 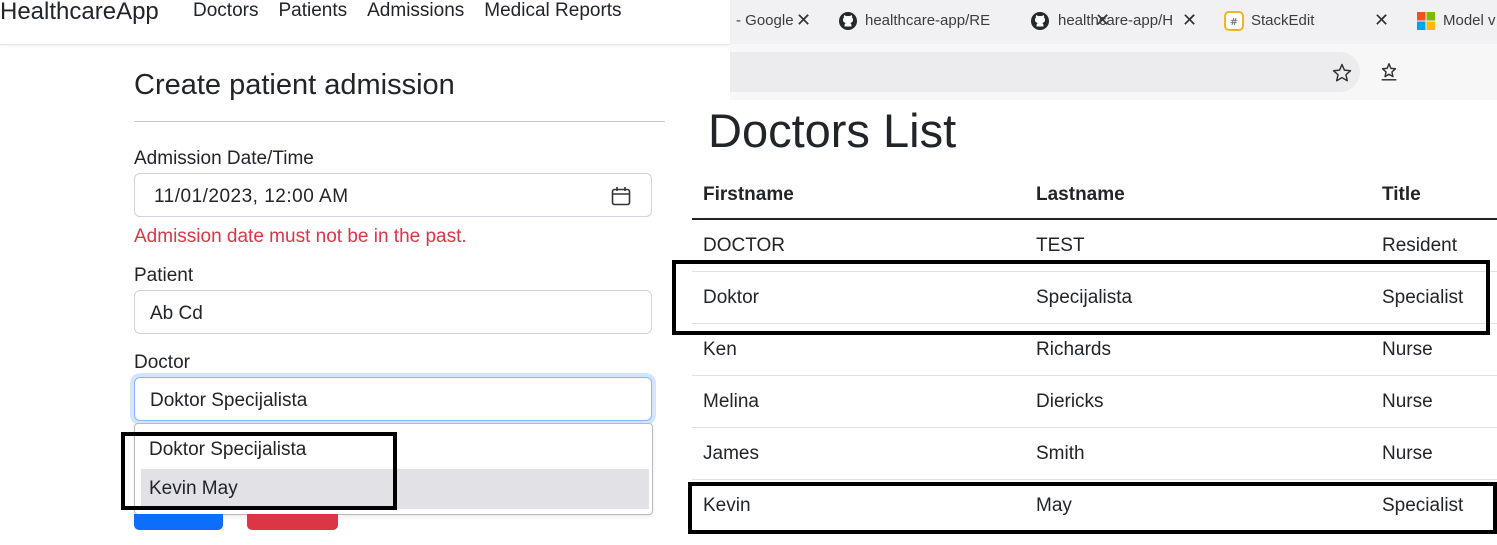 I want to click on cancel-button, so click(x=292, y=522).